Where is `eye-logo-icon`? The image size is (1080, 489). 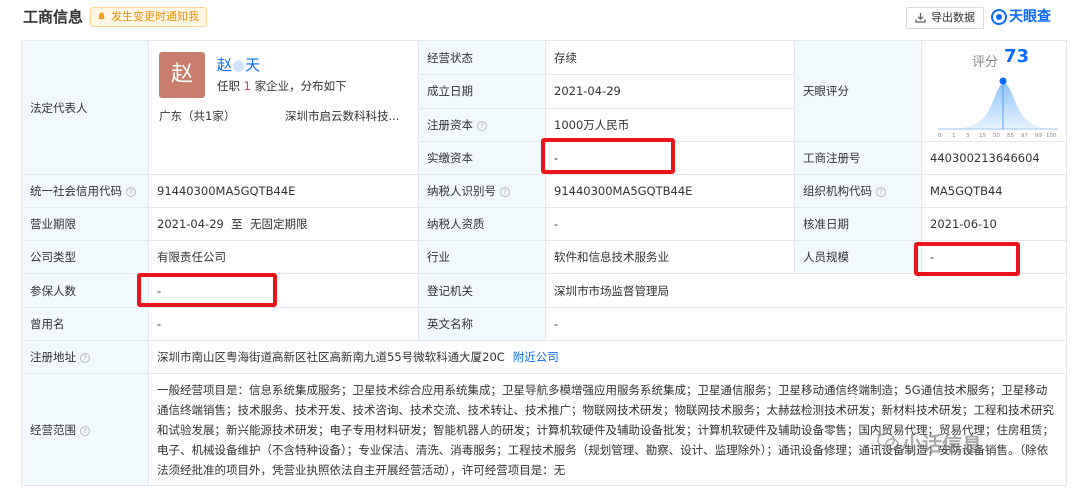
eye-logo-icon is located at coordinates (999, 17).